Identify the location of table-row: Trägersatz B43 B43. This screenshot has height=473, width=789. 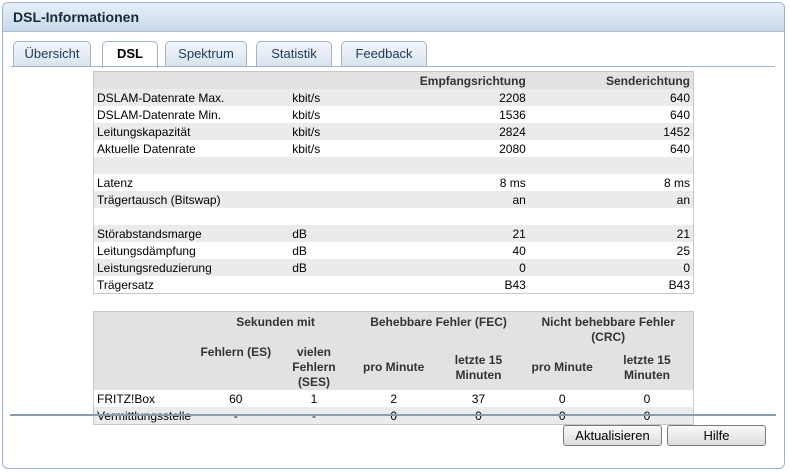
(394, 285).